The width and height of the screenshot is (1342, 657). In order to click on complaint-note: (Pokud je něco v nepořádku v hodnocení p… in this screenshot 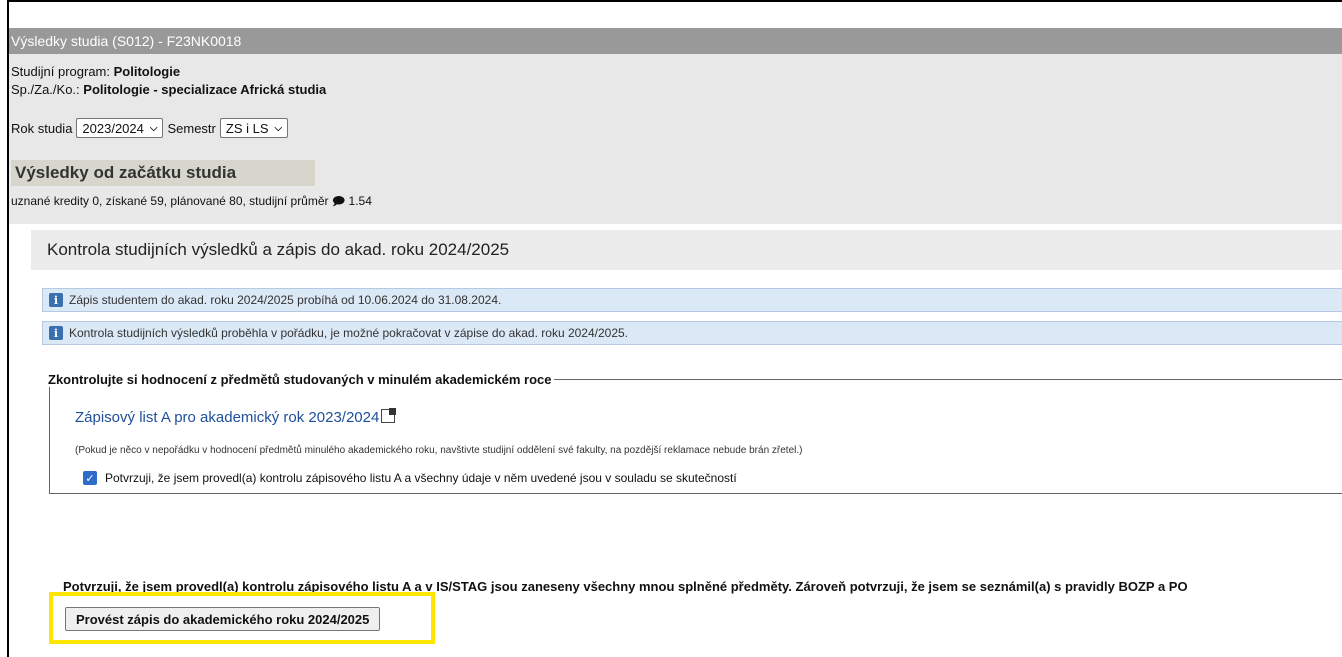, I will do `click(439, 450)`.